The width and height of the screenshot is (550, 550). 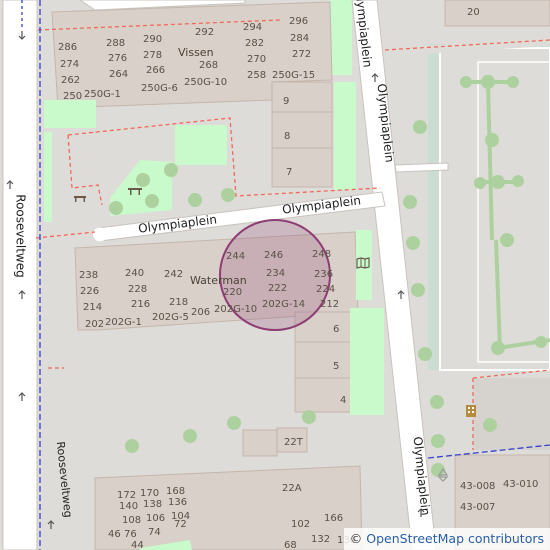 I want to click on house-number: 228, so click(x=138, y=289).